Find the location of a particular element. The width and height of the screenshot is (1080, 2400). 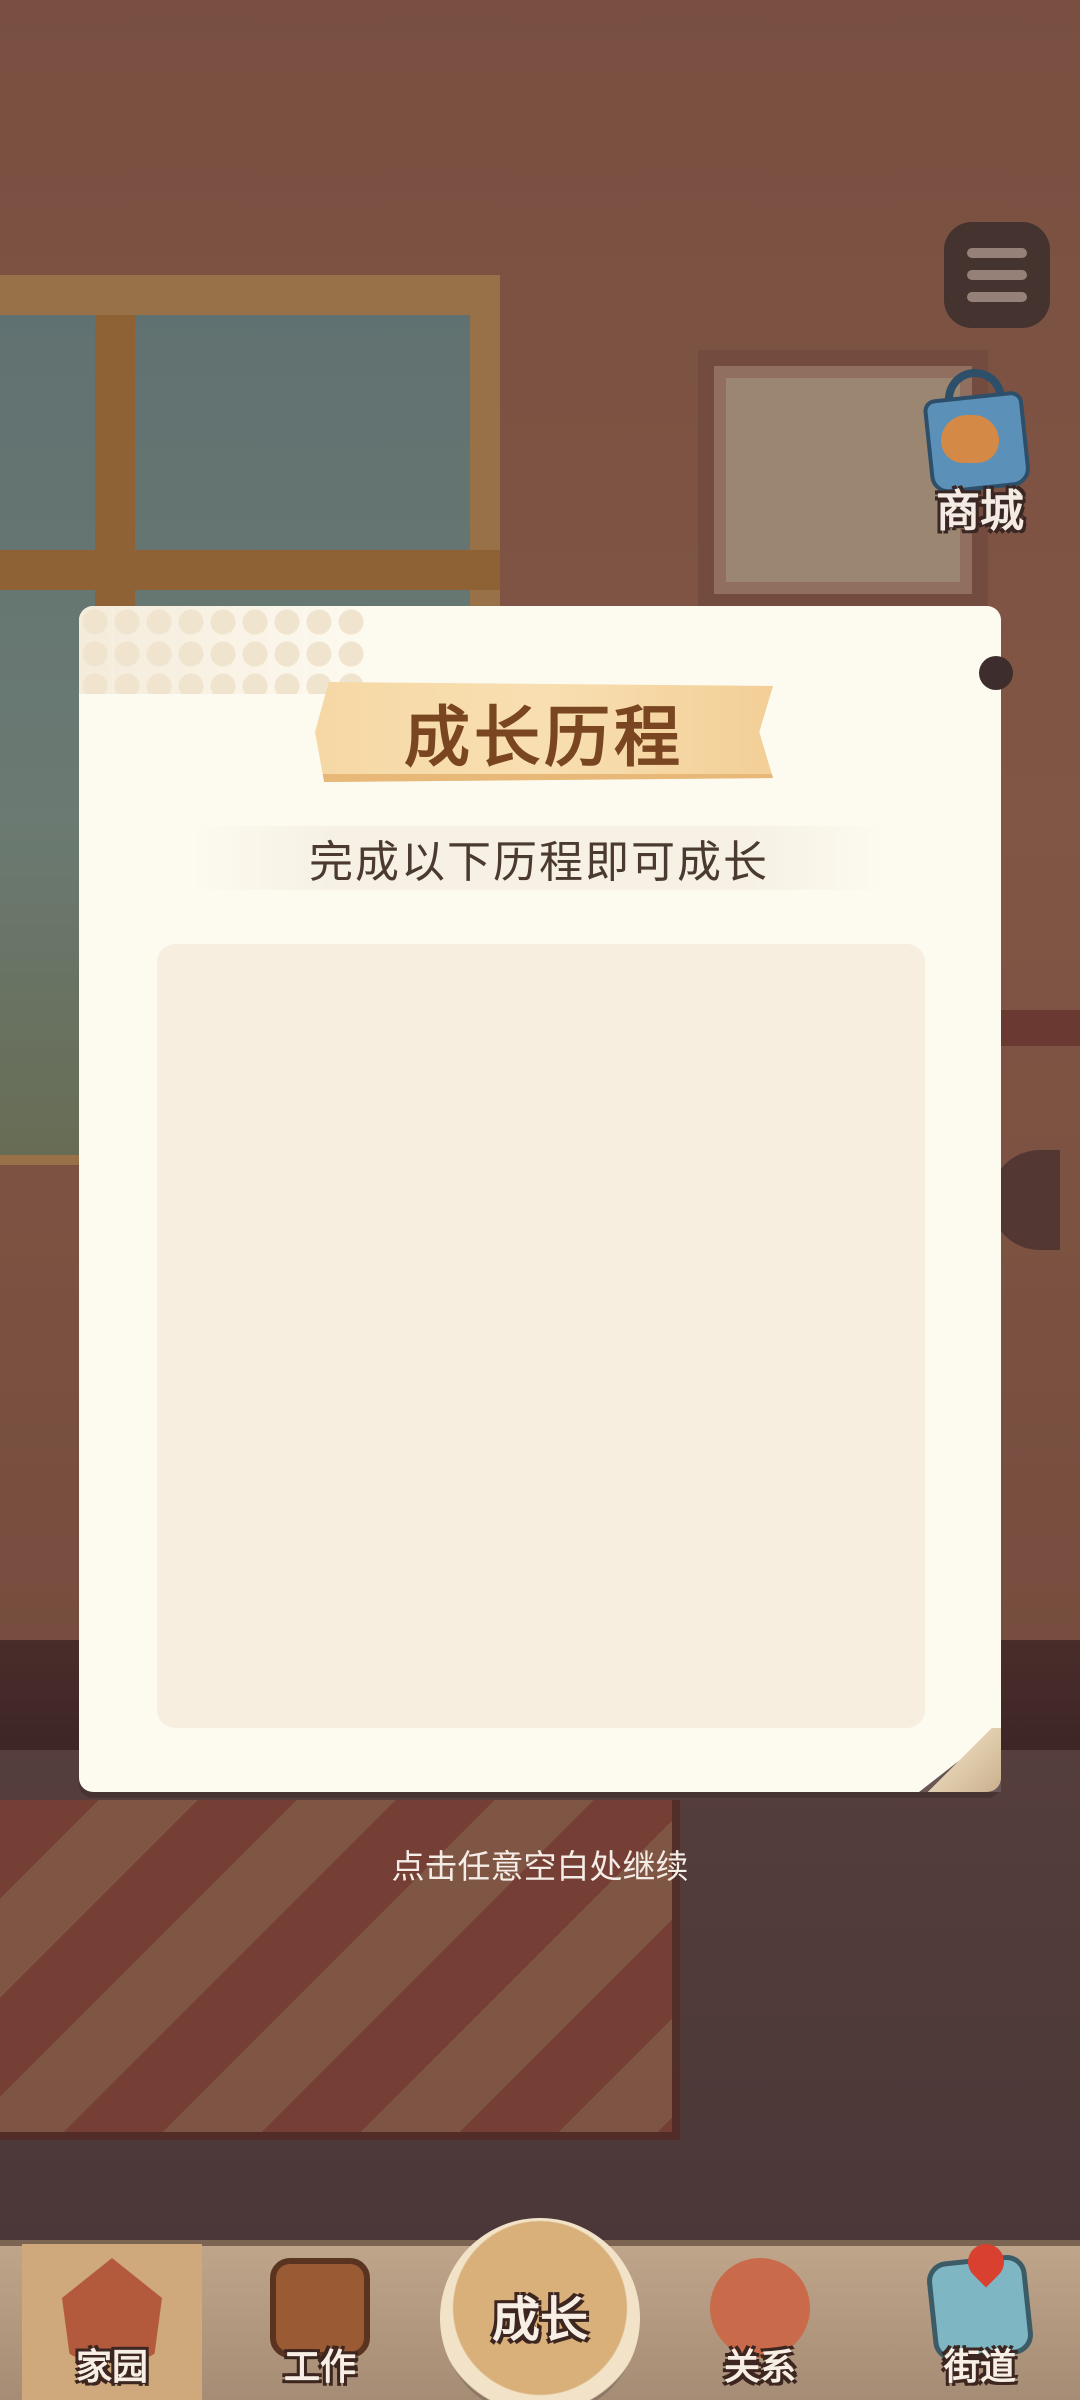

page-curl-corner is located at coordinates (960, 1760).